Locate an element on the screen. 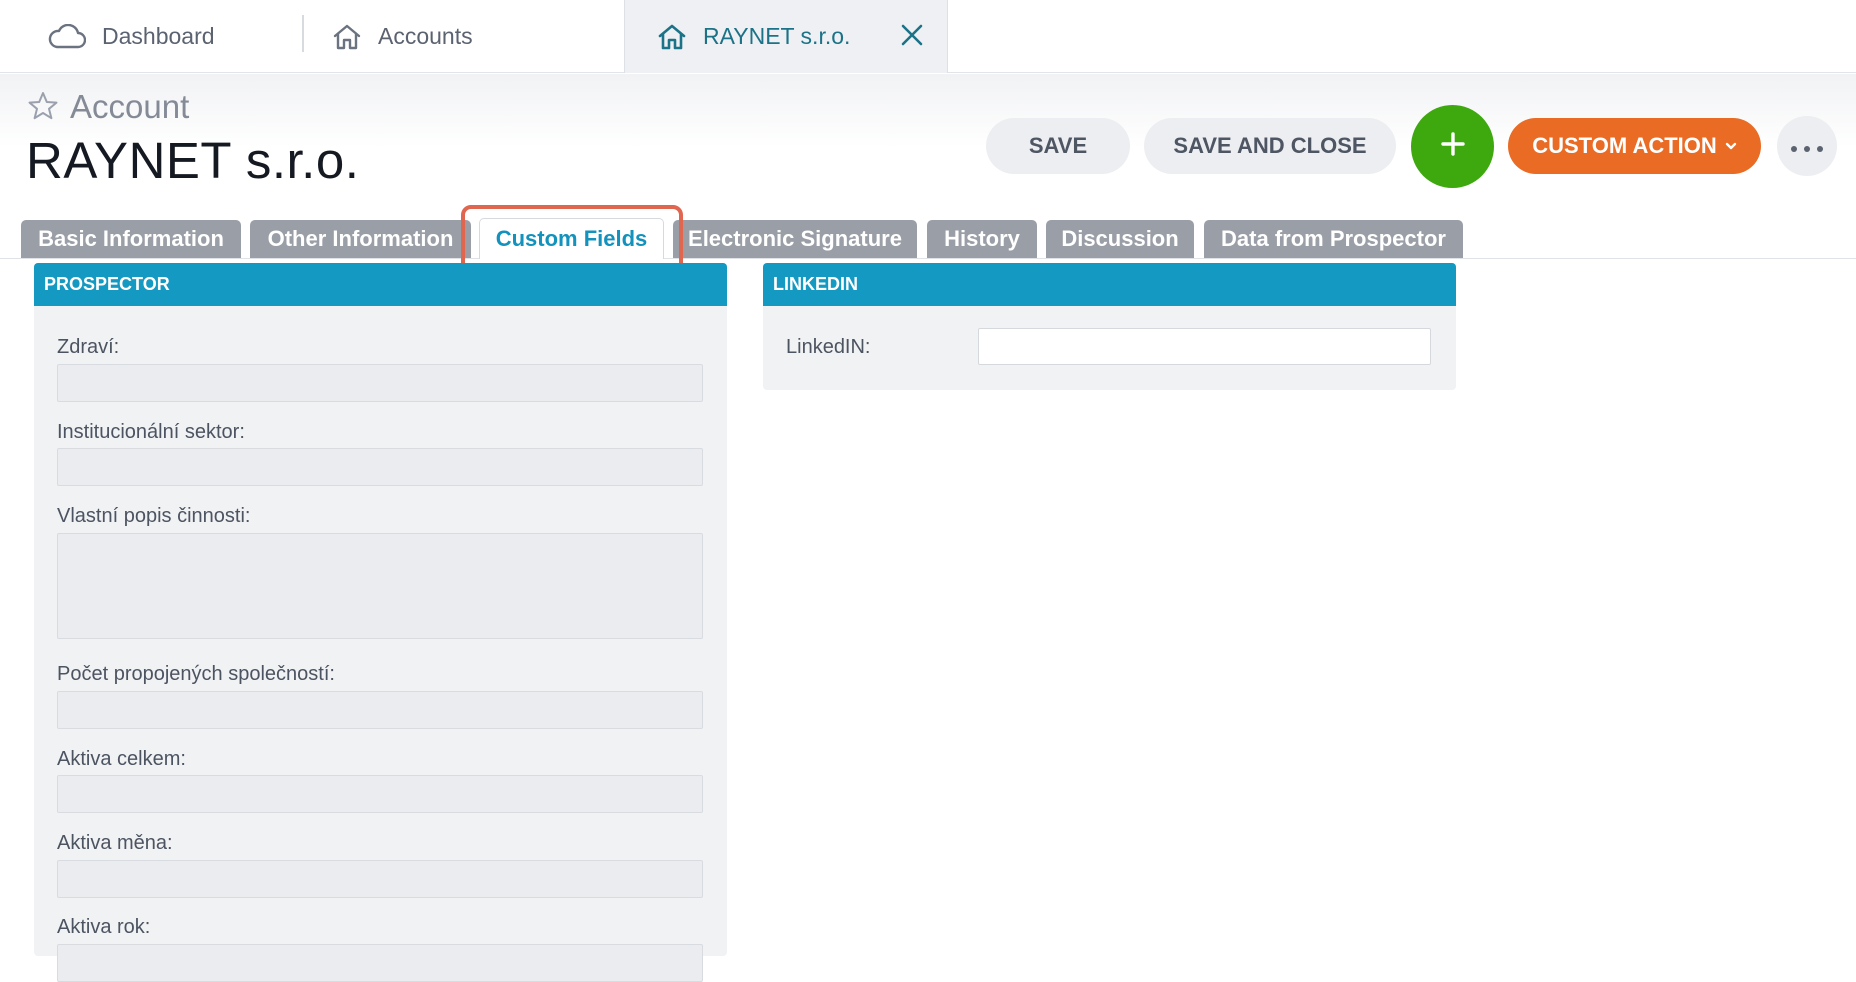  top-tab-bar: Dashboard Accounts RAYNET s.r.o. is located at coordinates (928, 36).